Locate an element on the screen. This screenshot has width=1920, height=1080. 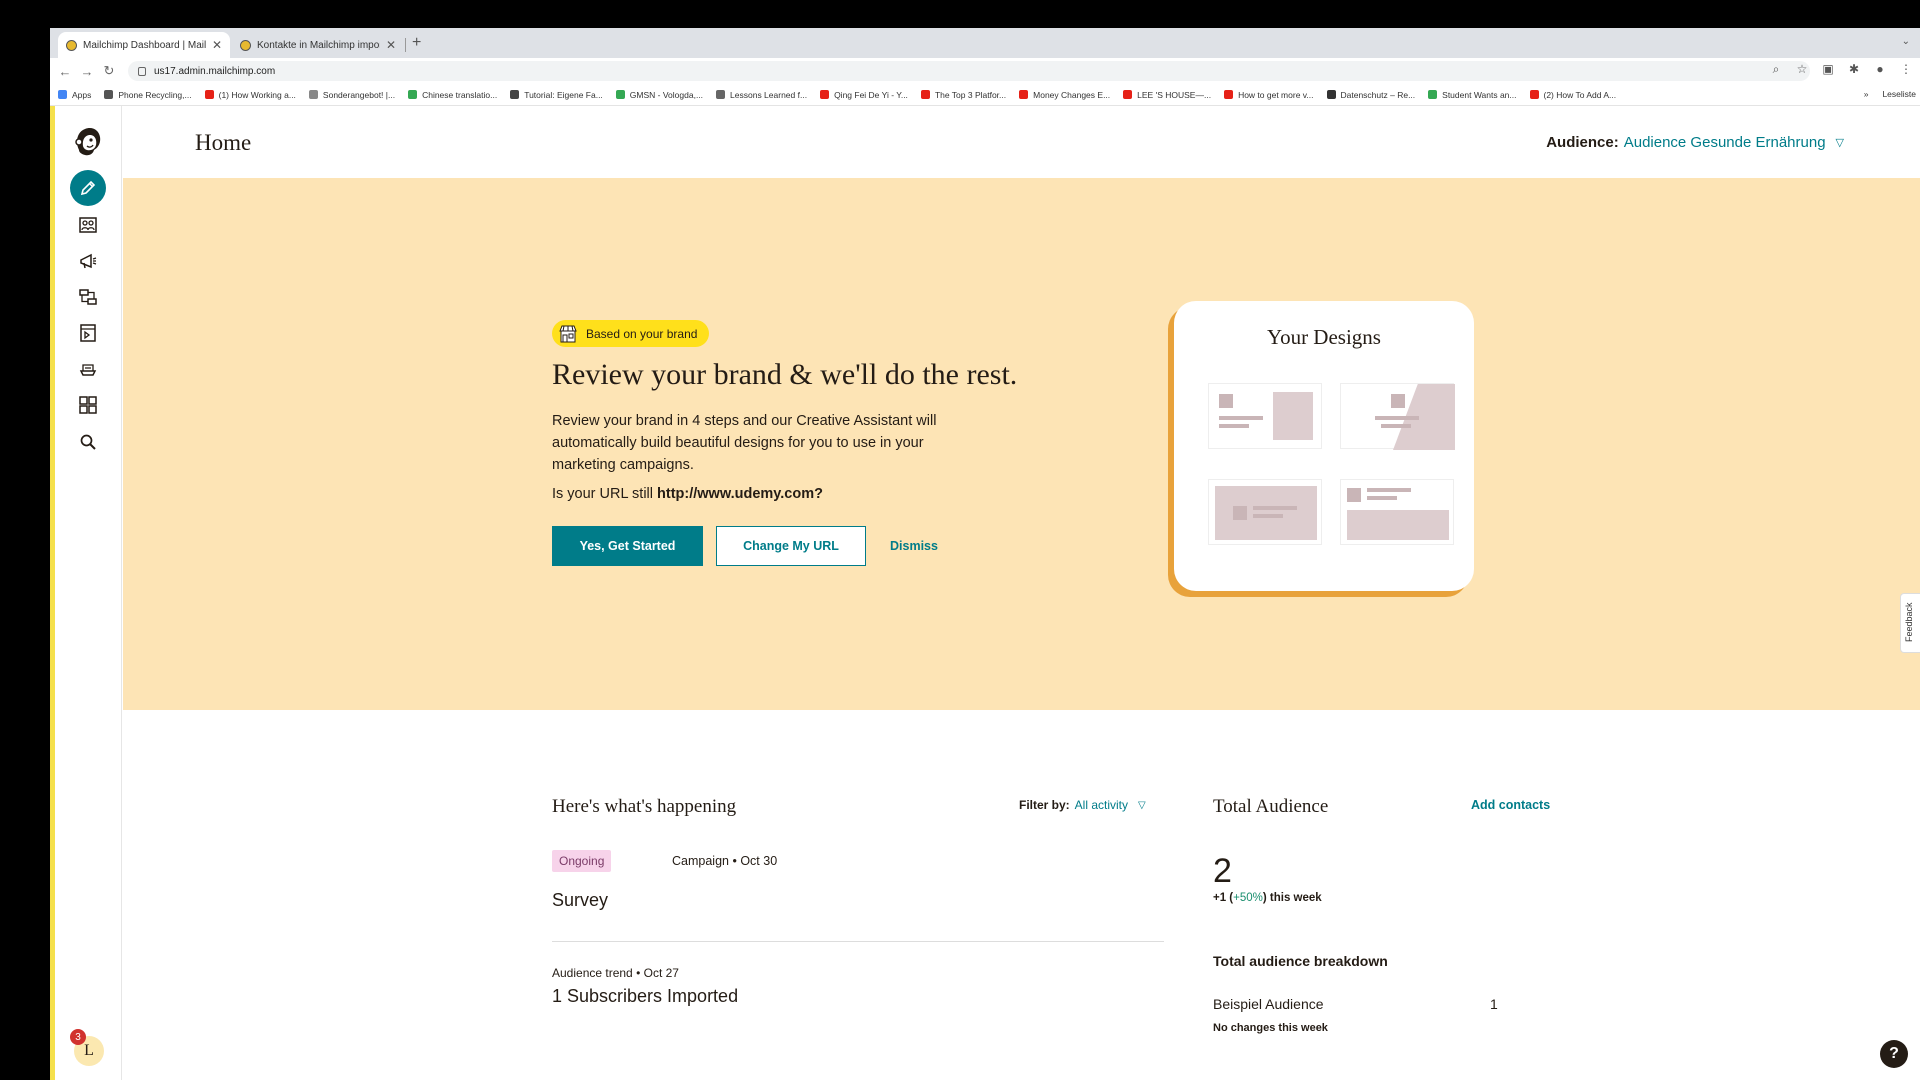
activity-meta: Audience trend • Oct 27 is located at coordinates (615, 973).